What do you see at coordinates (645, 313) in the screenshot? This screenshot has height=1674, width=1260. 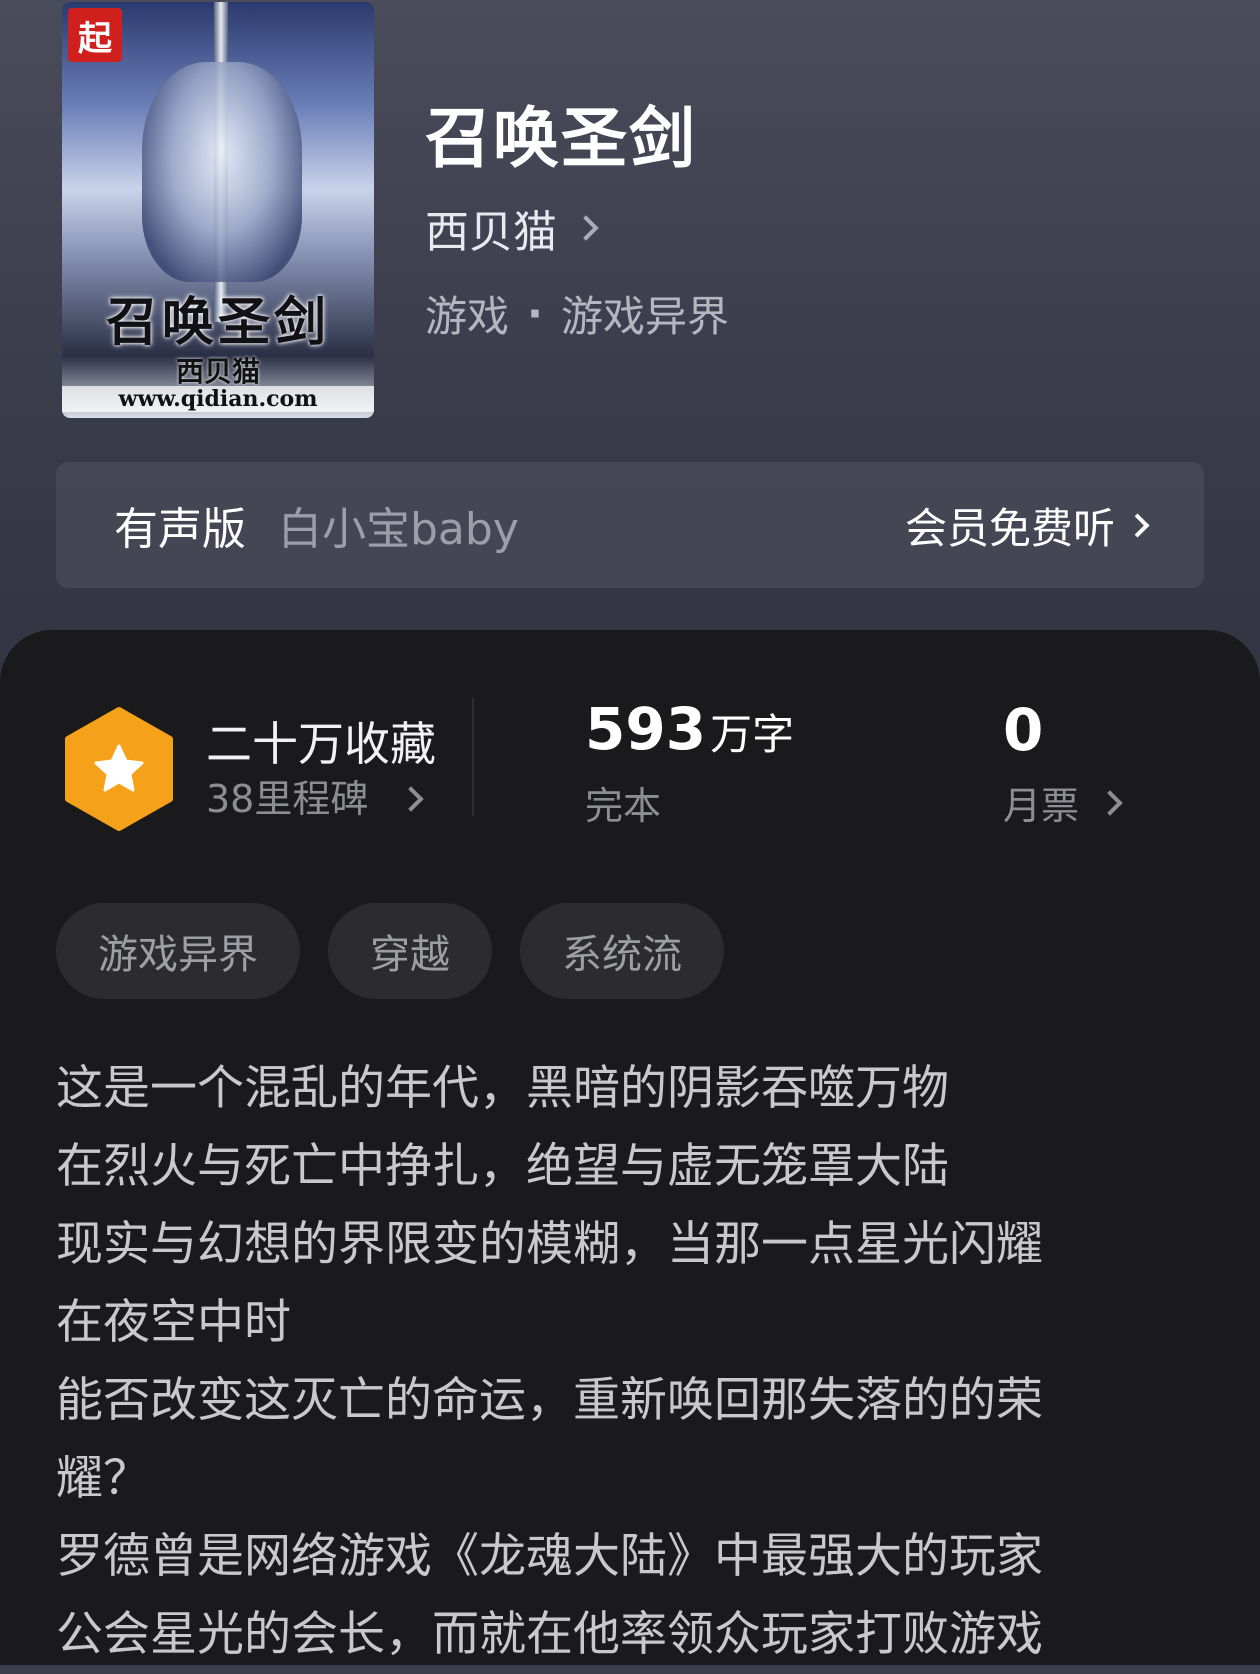 I see `genre-subcategory: 游戏异界` at bounding box center [645, 313].